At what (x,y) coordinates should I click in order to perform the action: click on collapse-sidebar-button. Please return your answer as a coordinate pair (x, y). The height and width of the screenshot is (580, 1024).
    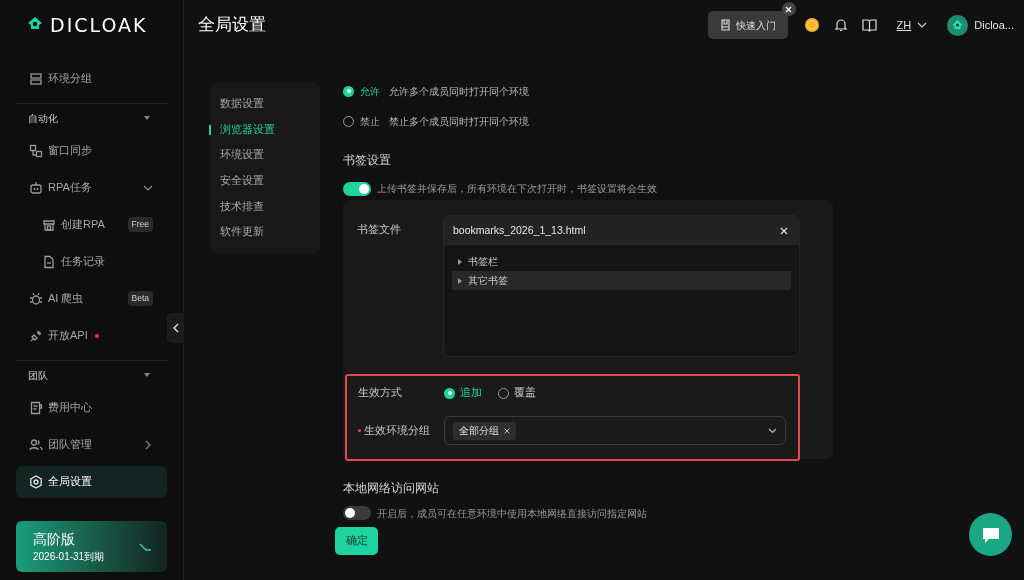
    Looking at the image, I should click on (175, 328).